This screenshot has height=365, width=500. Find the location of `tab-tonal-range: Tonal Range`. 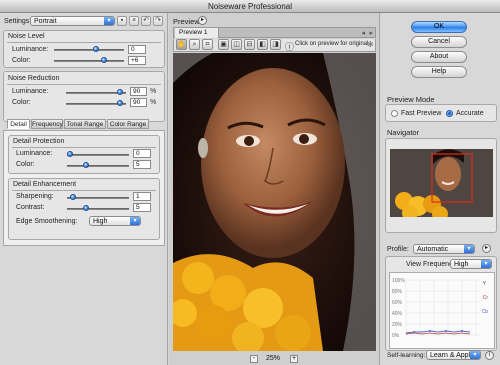

tab-tonal-range: Tonal Range is located at coordinates (85, 124).